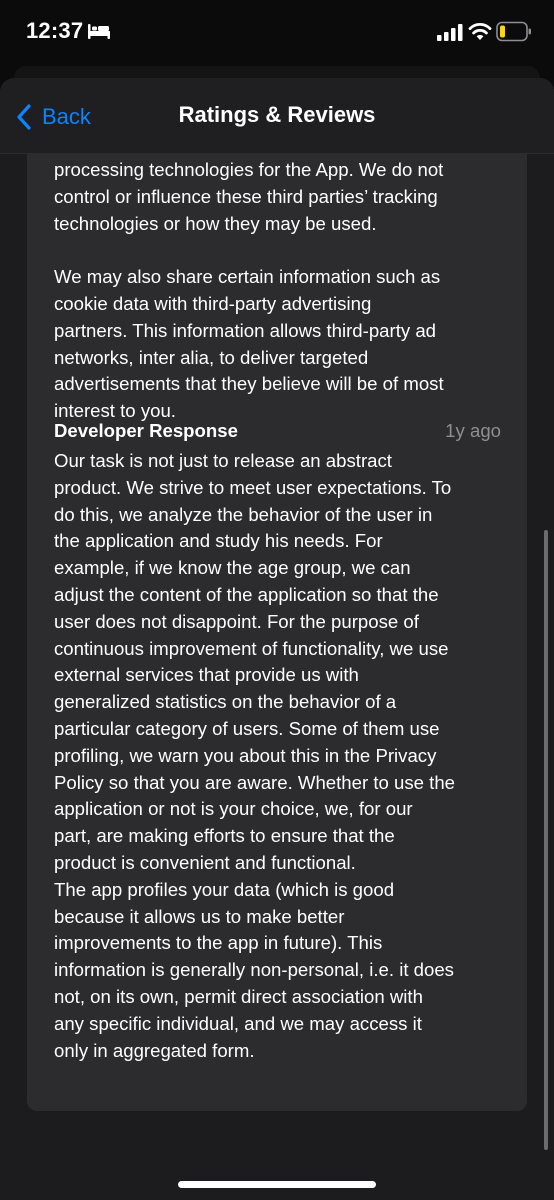 This screenshot has width=554, height=1200. Describe the element at coordinates (513, 31) in the screenshot. I see `battery-icon` at that location.